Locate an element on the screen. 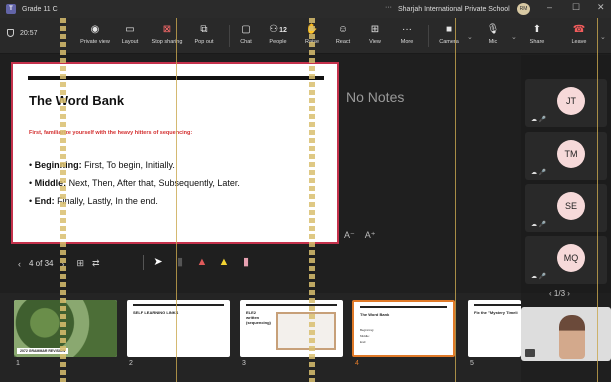  participants-page: 1/3 is located at coordinates (559, 293).